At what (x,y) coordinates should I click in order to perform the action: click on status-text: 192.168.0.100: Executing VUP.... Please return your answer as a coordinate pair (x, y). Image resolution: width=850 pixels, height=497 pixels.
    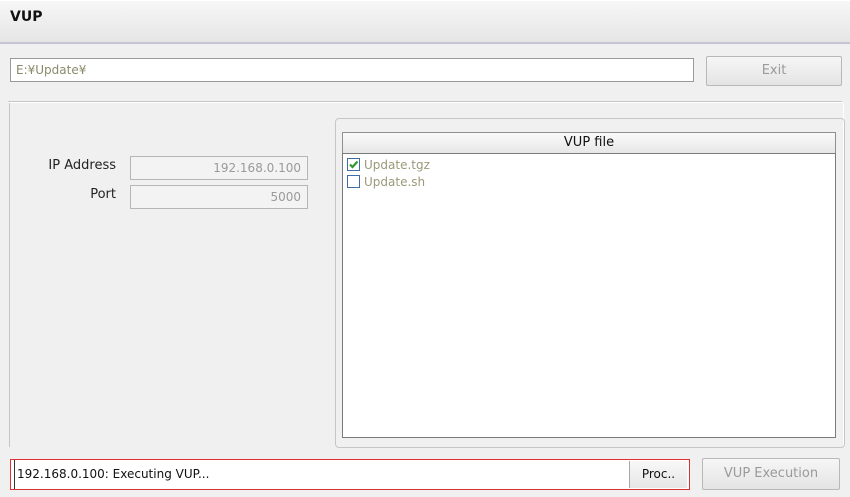
    Looking at the image, I should click on (111, 474).